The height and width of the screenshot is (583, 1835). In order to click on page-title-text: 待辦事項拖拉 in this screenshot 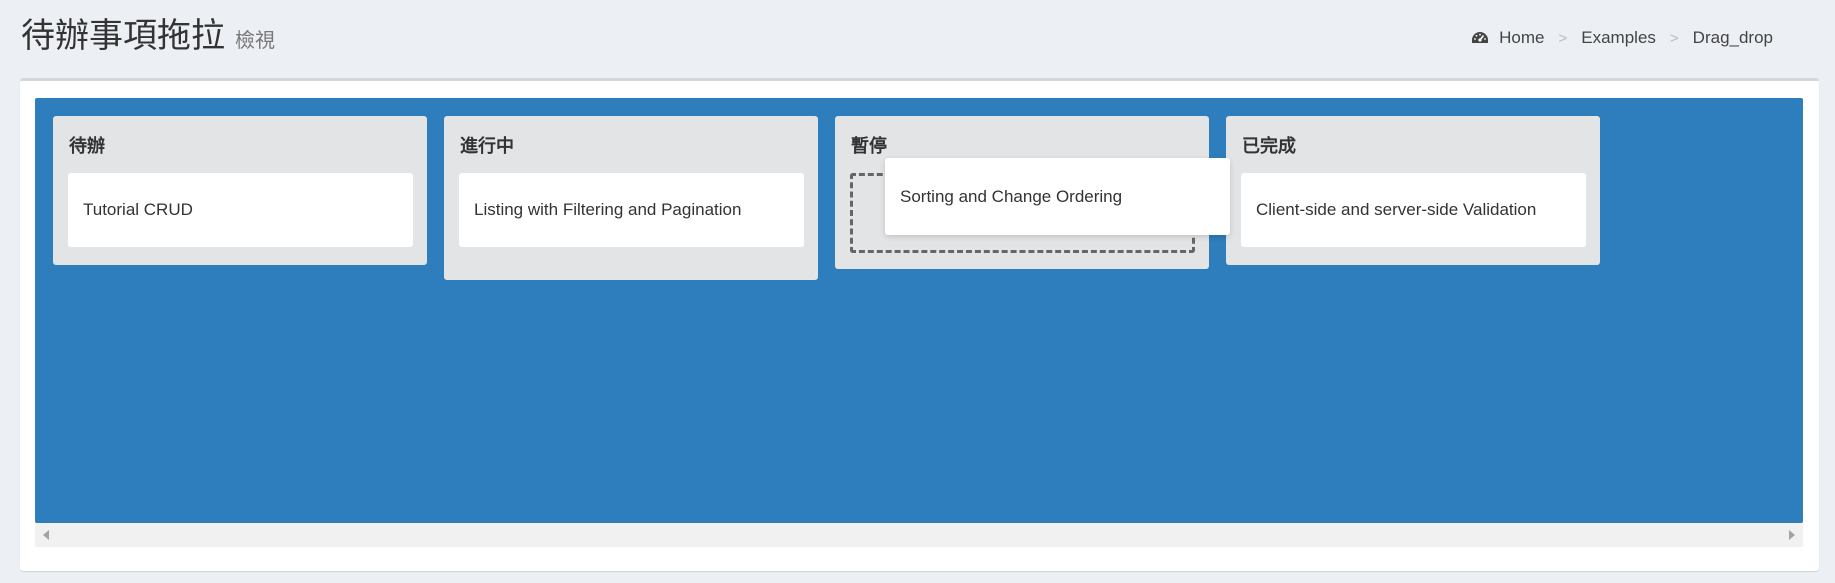, I will do `click(123, 36)`.